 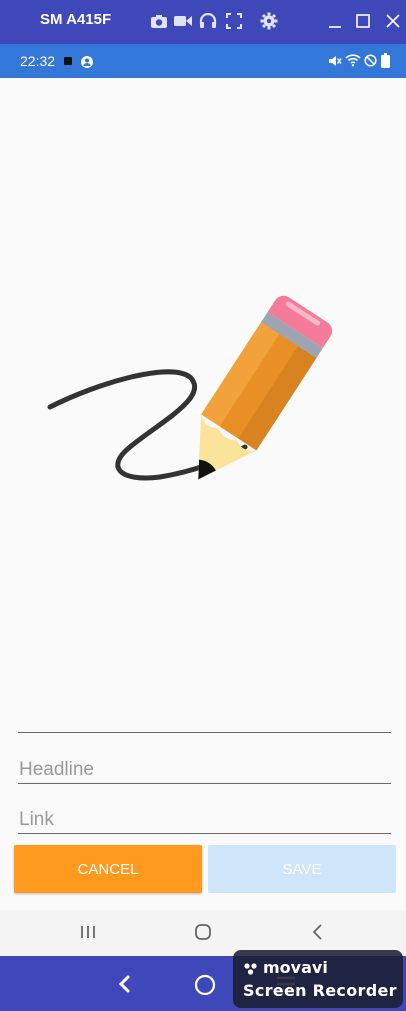 What do you see at coordinates (68, 61) in the screenshot?
I see `media-icon` at bounding box center [68, 61].